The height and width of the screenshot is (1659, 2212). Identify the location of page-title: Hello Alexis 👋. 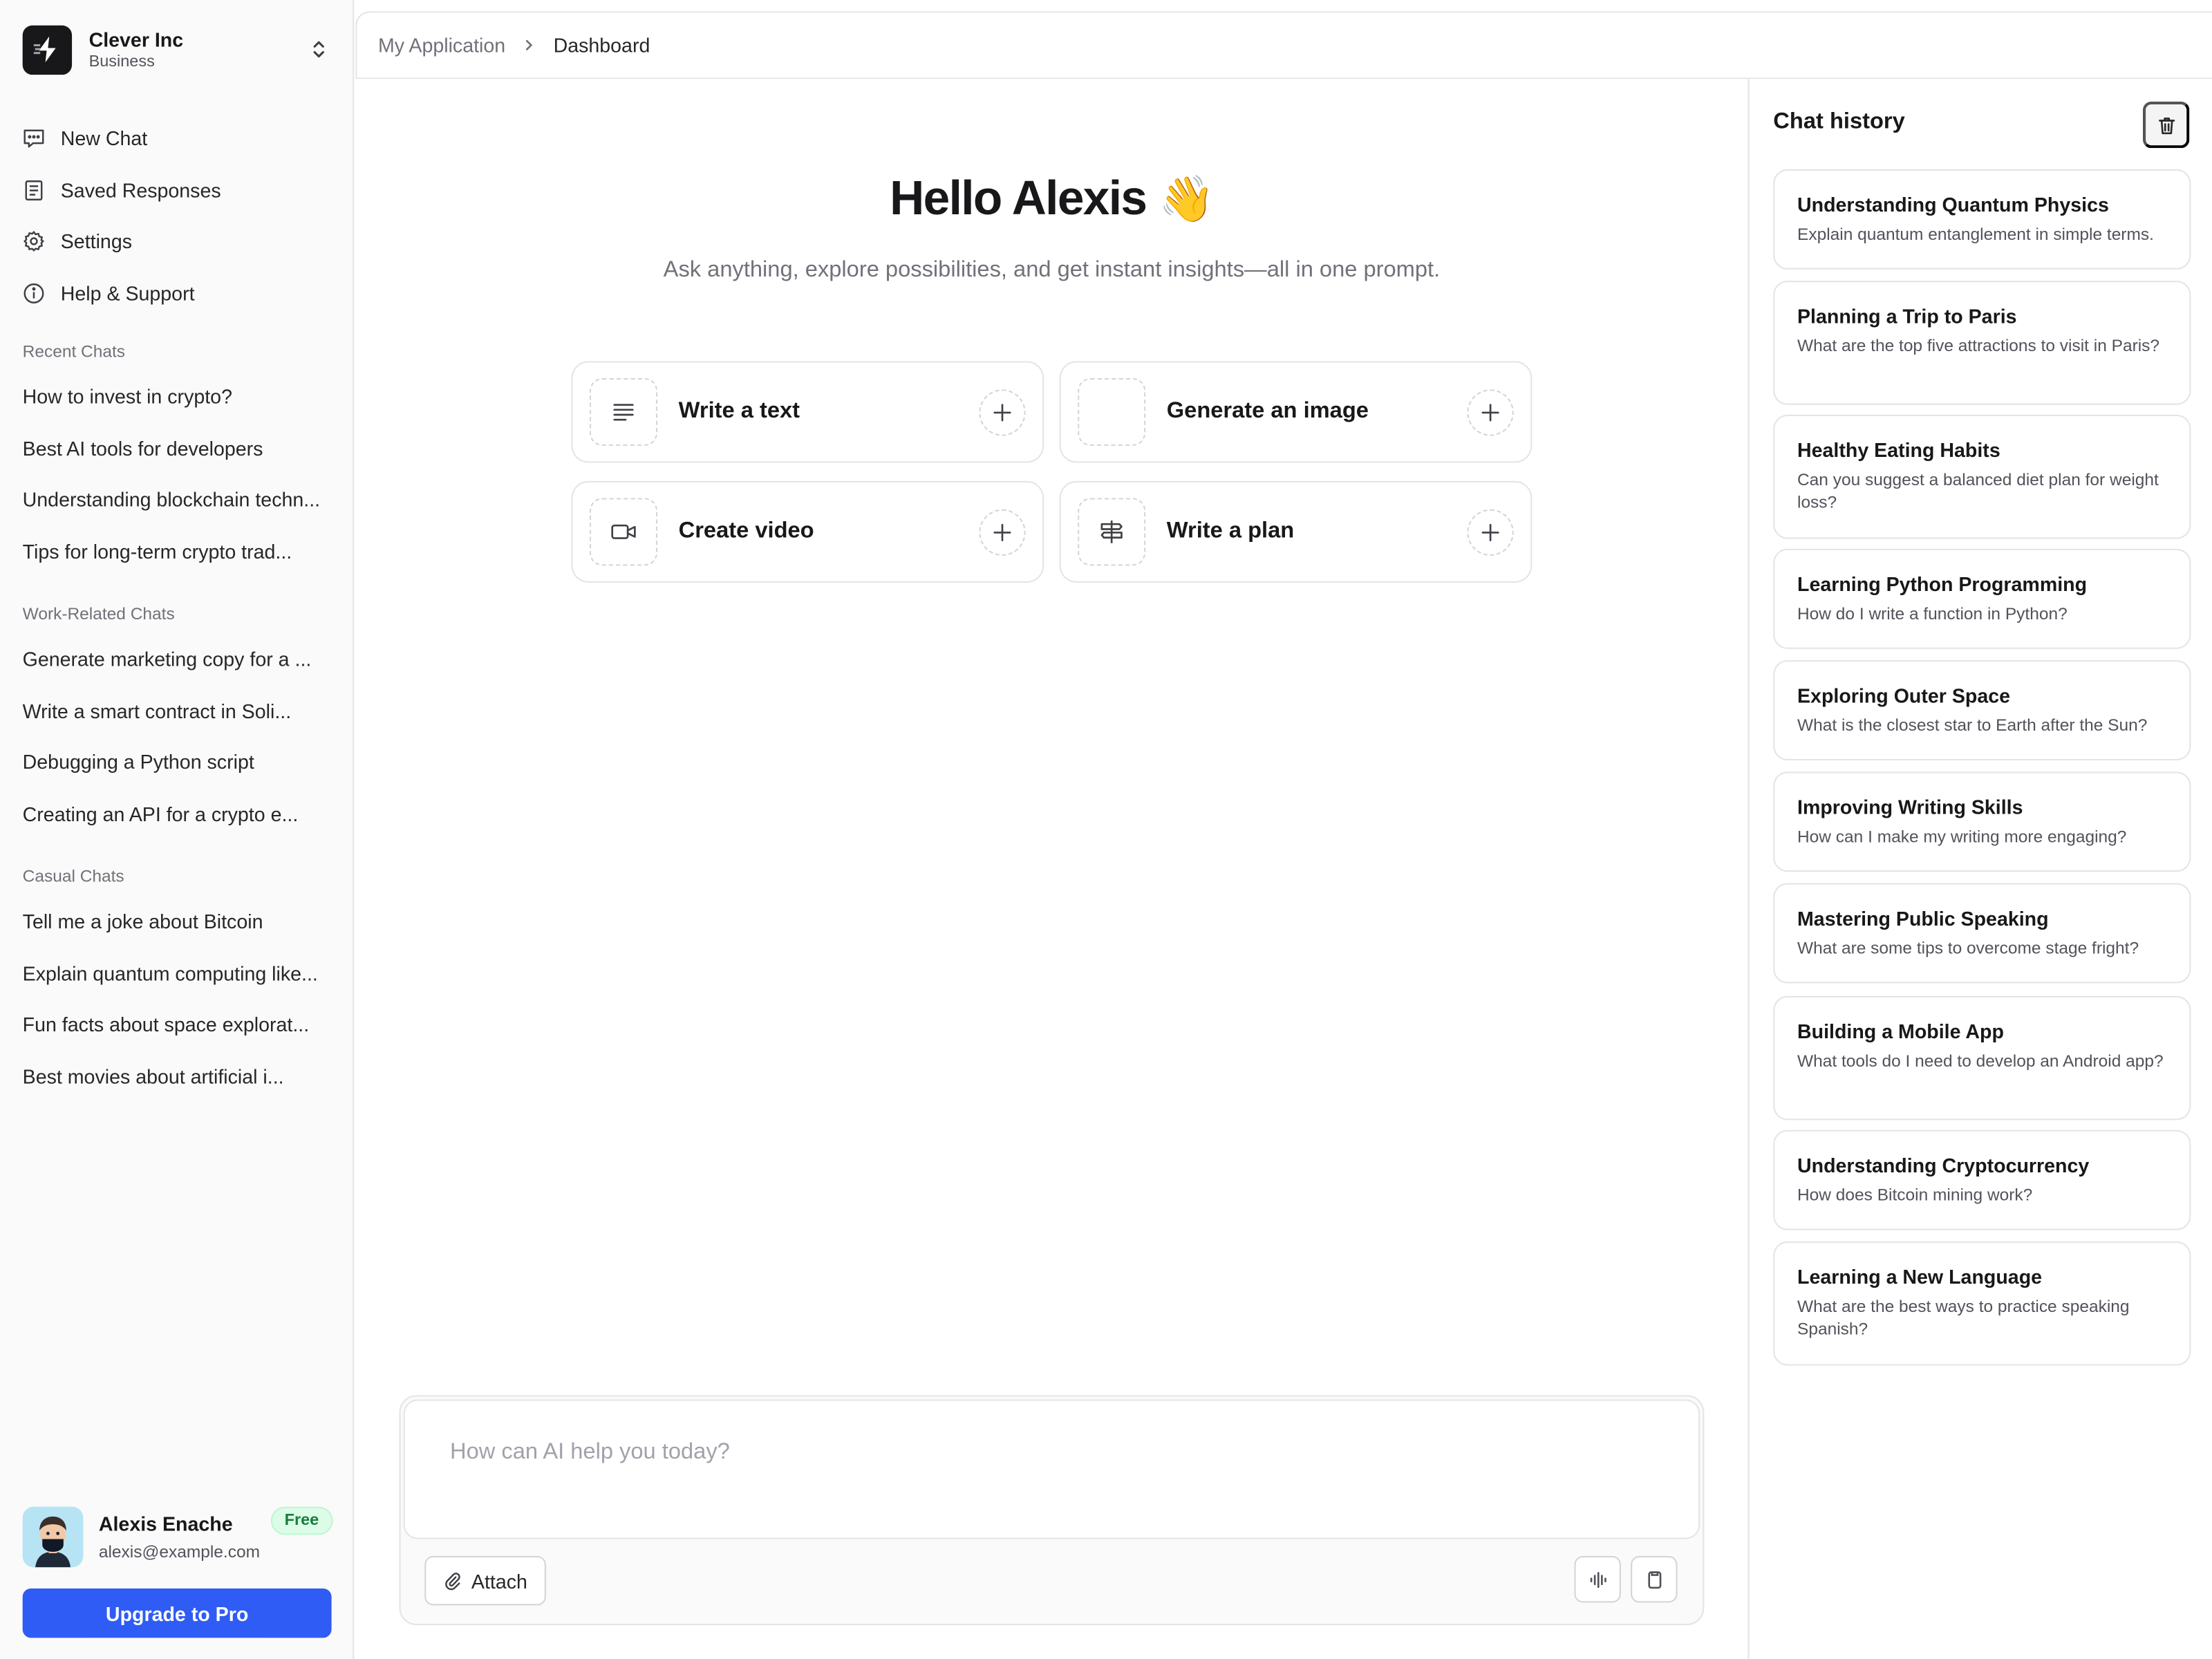
(1051, 199).